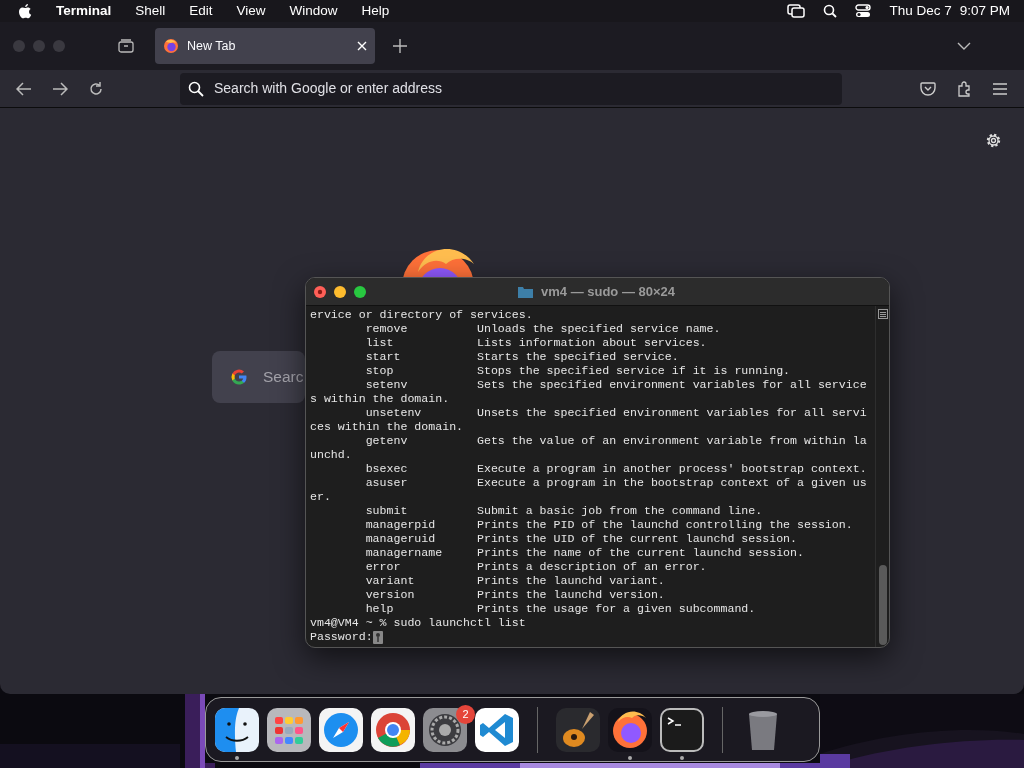 The height and width of the screenshot is (768, 1024). What do you see at coordinates (964, 46) in the screenshot?
I see `chevron-down-icon` at bounding box center [964, 46].